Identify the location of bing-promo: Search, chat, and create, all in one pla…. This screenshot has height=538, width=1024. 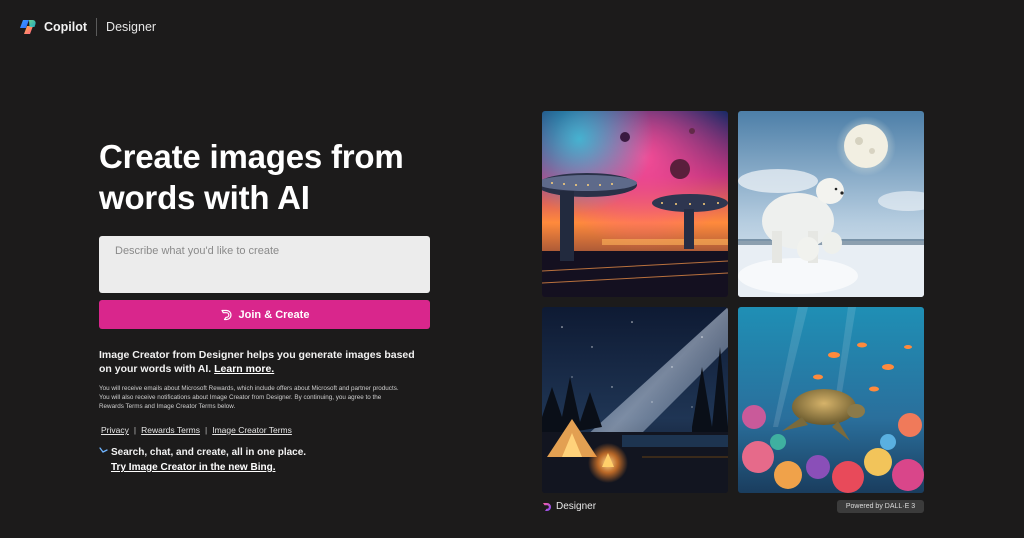
(265, 460).